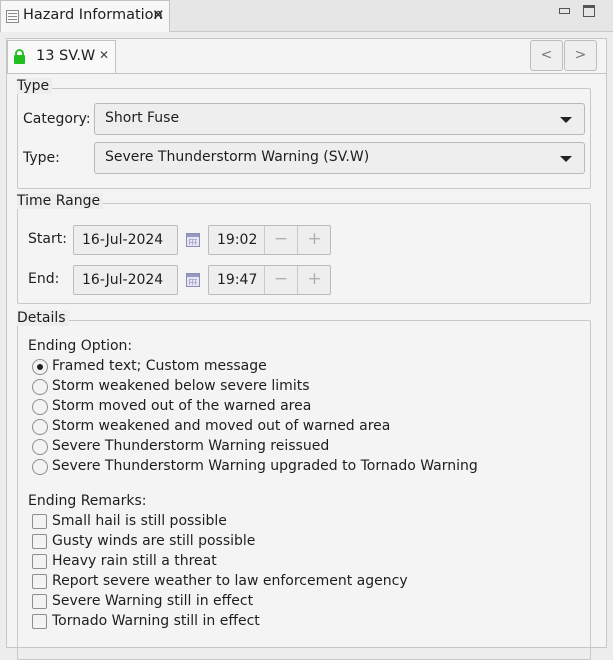  What do you see at coordinates (314, 240) in the screenshot?
I see `start-time-increment-button: +` at bounding box center [314, 240].